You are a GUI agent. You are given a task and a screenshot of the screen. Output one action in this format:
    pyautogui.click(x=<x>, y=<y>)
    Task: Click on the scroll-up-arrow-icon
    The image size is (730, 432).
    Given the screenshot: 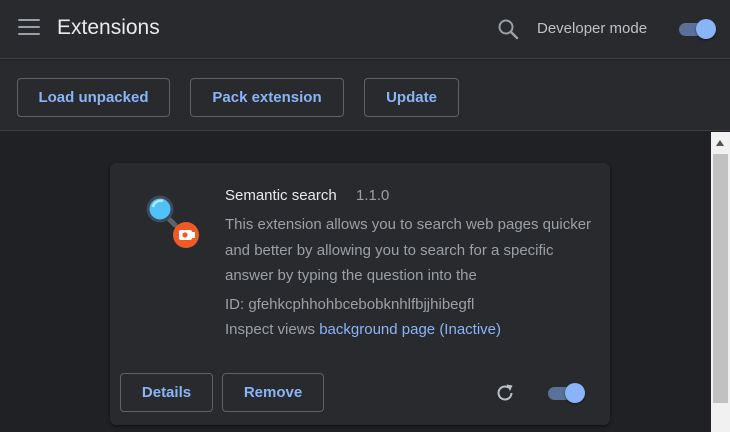 What is the action you would take?
    pyautogui.click(x=720, y=143)
    